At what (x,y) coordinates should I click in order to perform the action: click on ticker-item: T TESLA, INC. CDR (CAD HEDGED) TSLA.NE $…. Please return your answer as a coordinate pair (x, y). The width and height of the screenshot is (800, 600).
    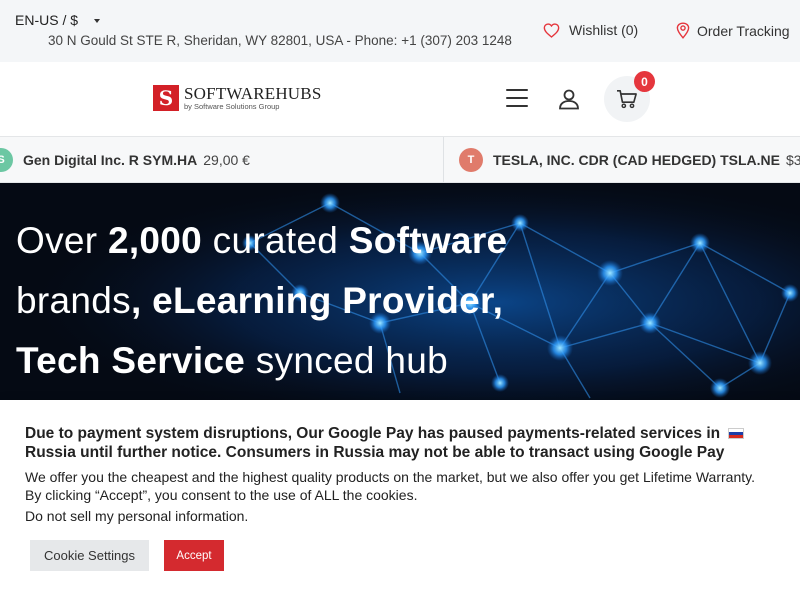
    Looking at the image, I should click on (629, 159).